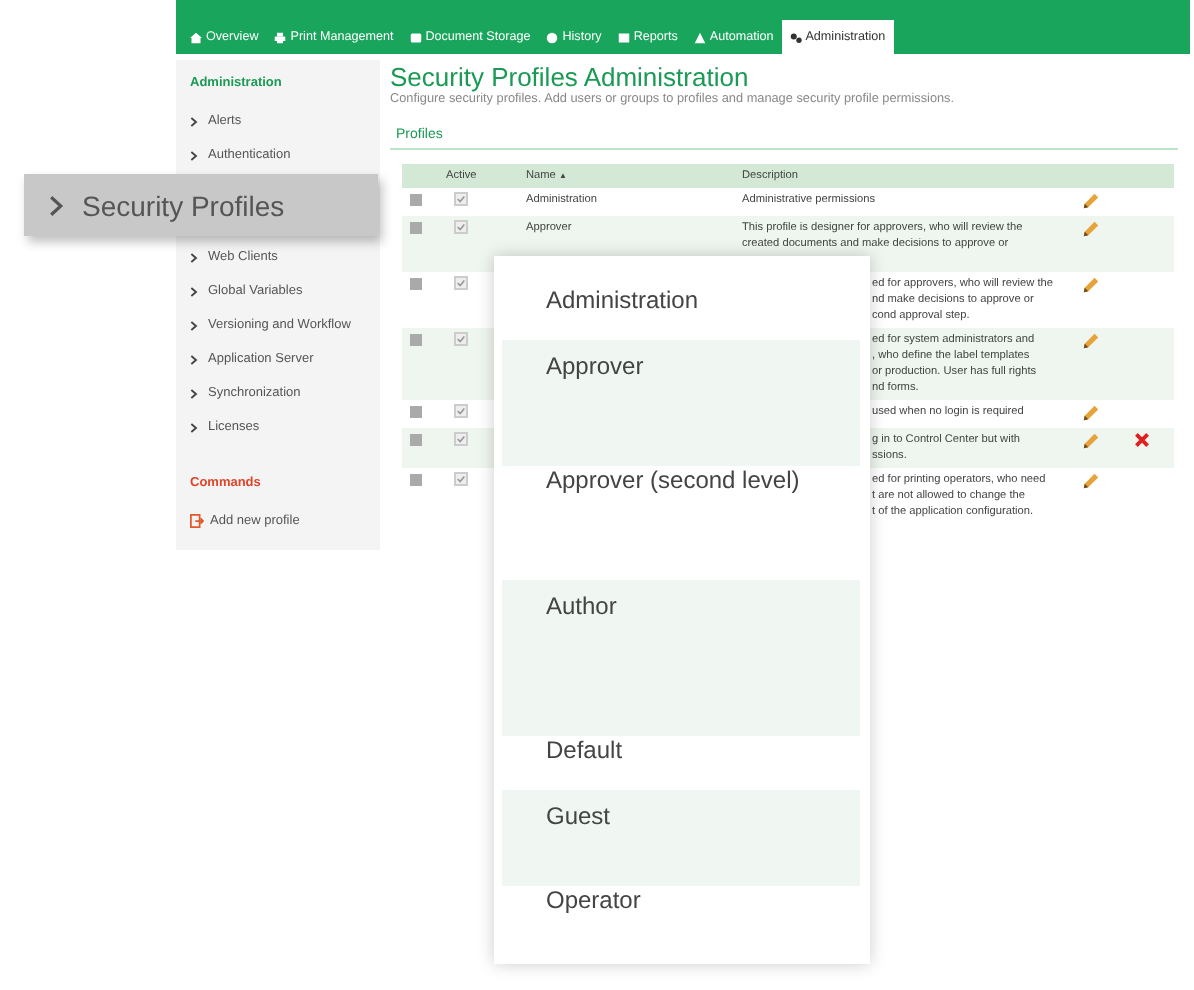 The image size is (1194, 990). Describe the element at coordinates (570, 78) in the screenshot. I see `page-title: Security Profiles Administration` at that location.